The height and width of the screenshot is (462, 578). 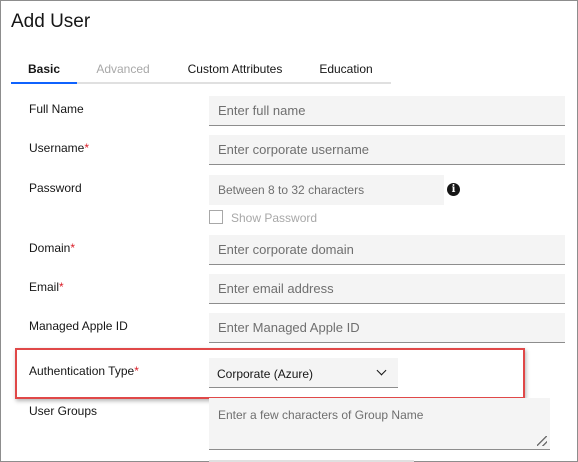 What do you see at coordinates (216, 217) in the screenshot?
I see `show-password-checkbox` at bounding box center [216, 217].